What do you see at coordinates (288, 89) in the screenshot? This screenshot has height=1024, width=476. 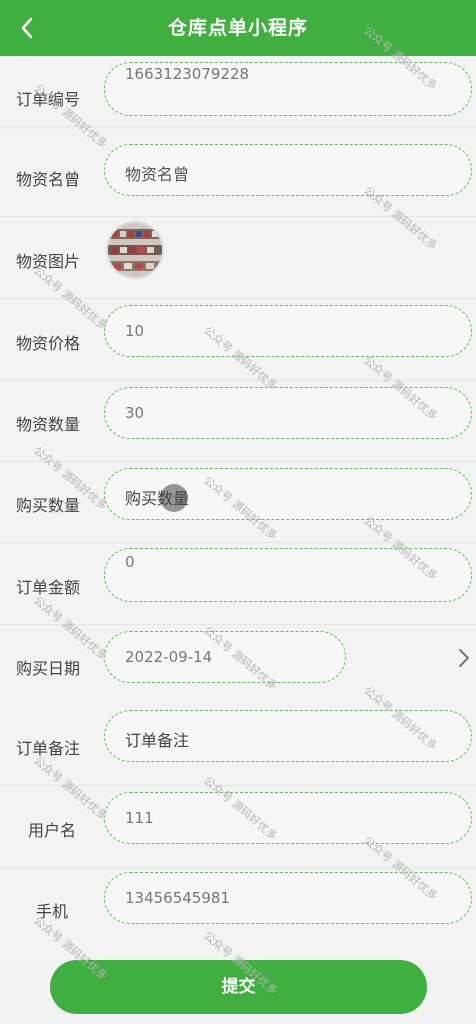 I see `order-no-input: 1663123079228` at bounding box center [288, 89].